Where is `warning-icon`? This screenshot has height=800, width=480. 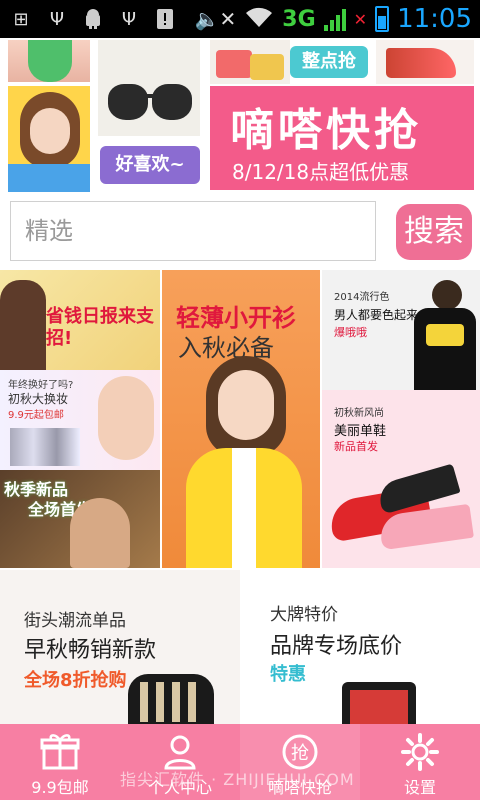 warning-icon is located at coordinates (165, 19).